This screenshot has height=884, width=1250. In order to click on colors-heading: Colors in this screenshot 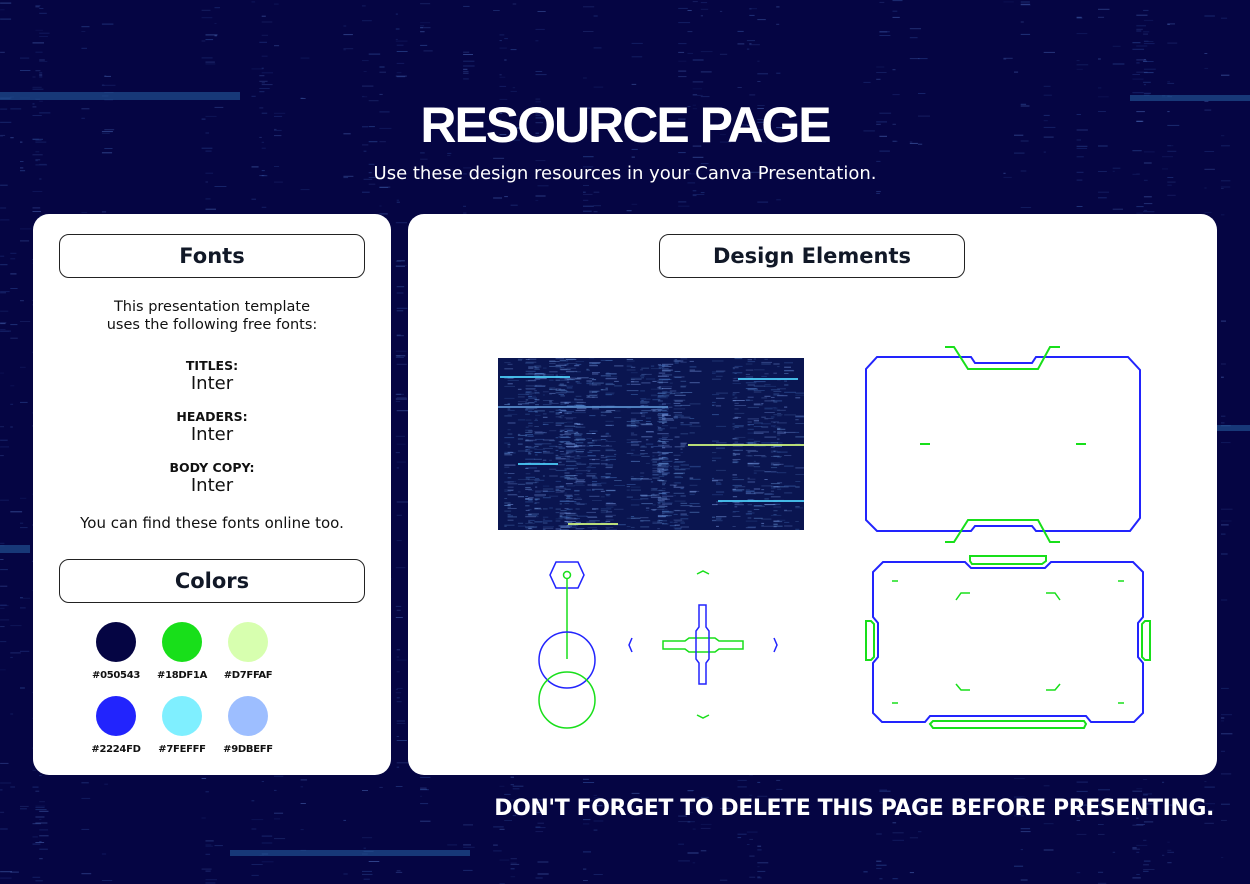, I will do `click(212, 581)`.